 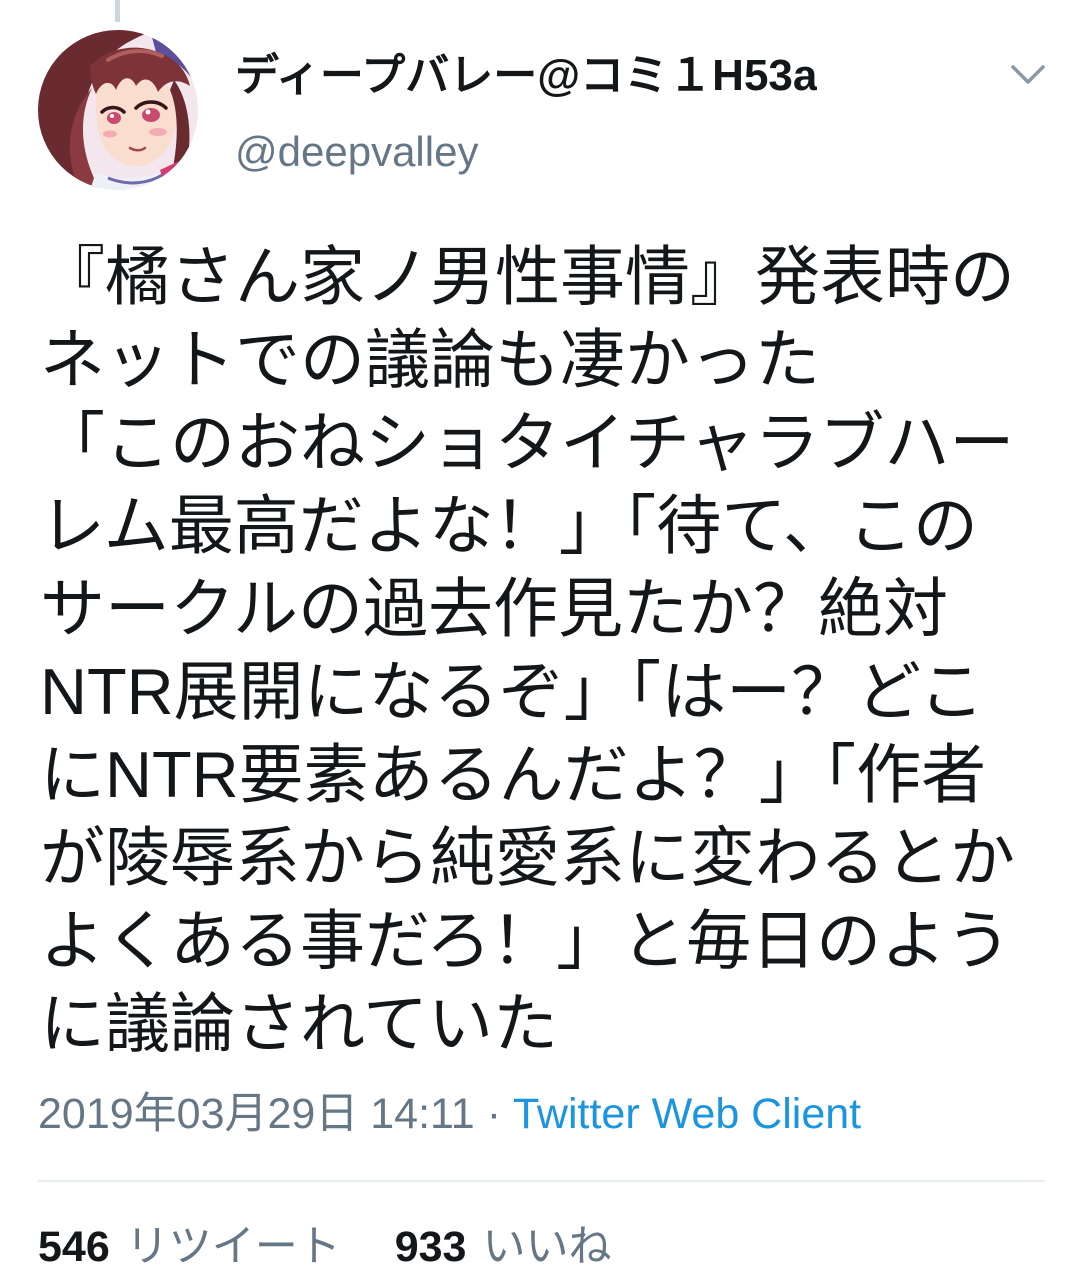 I want to click on chevron-down-icon-glyph, so click(x=1028, y=74).